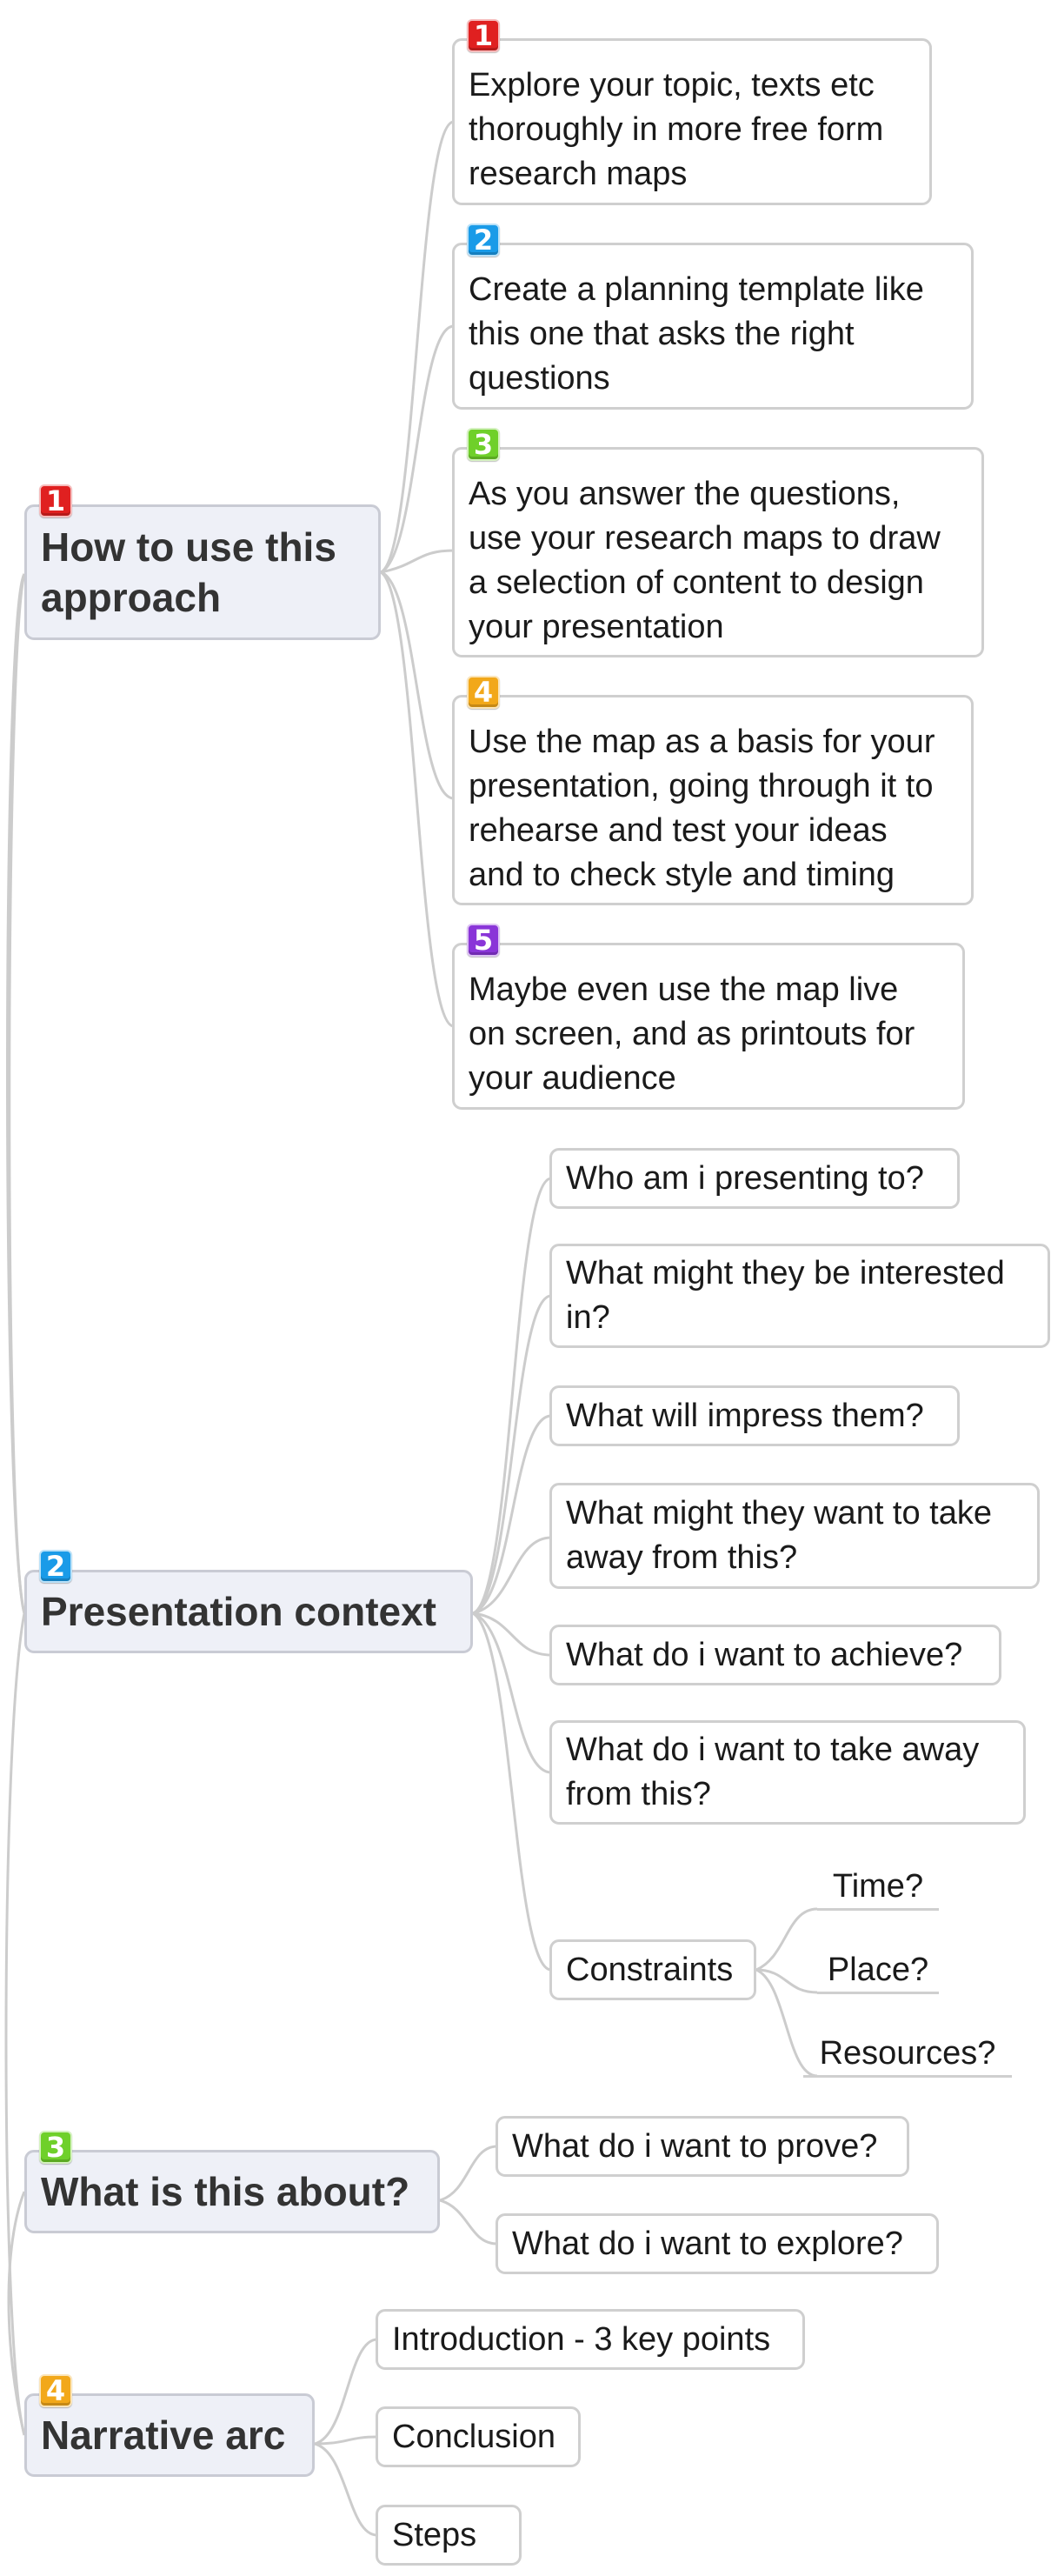 Image resolution: width=1051 pixels, height=2576 pixels. I want to click on question-who-presenting: Who am i presenting to?, so click(754, 1178).